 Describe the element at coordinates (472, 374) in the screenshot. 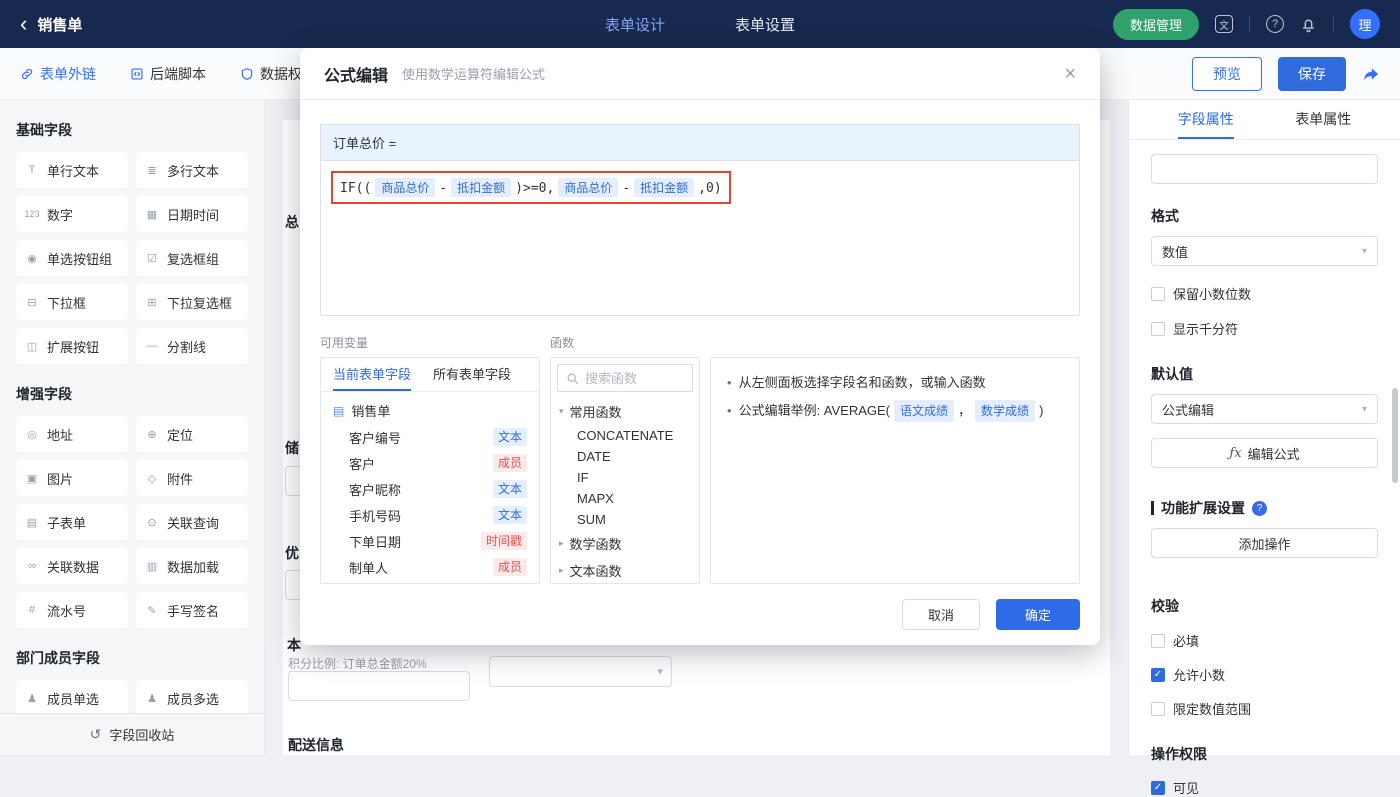

I see `tab-all-form-fields: 所有表单字段` at that location.